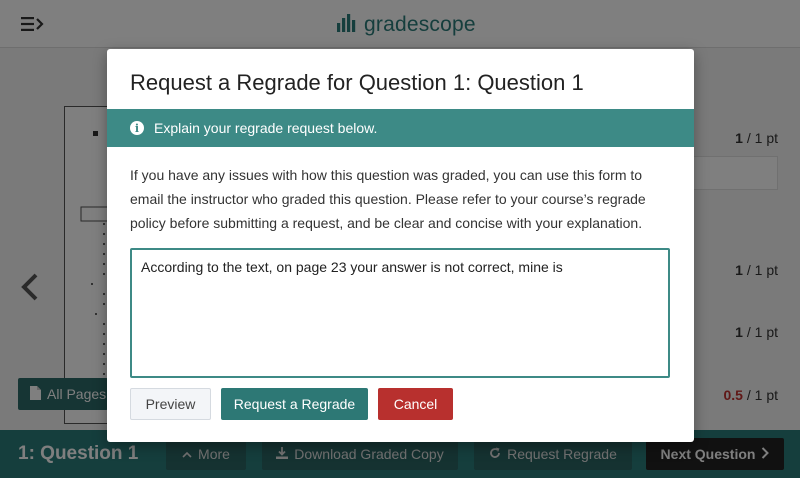 Image resolution: width=800 pixels, height=478 pixels. What do you see at coordinates (137, 128) in the screenshot?
I see `info-circle-icon: i` at bounding box center [137, 128].